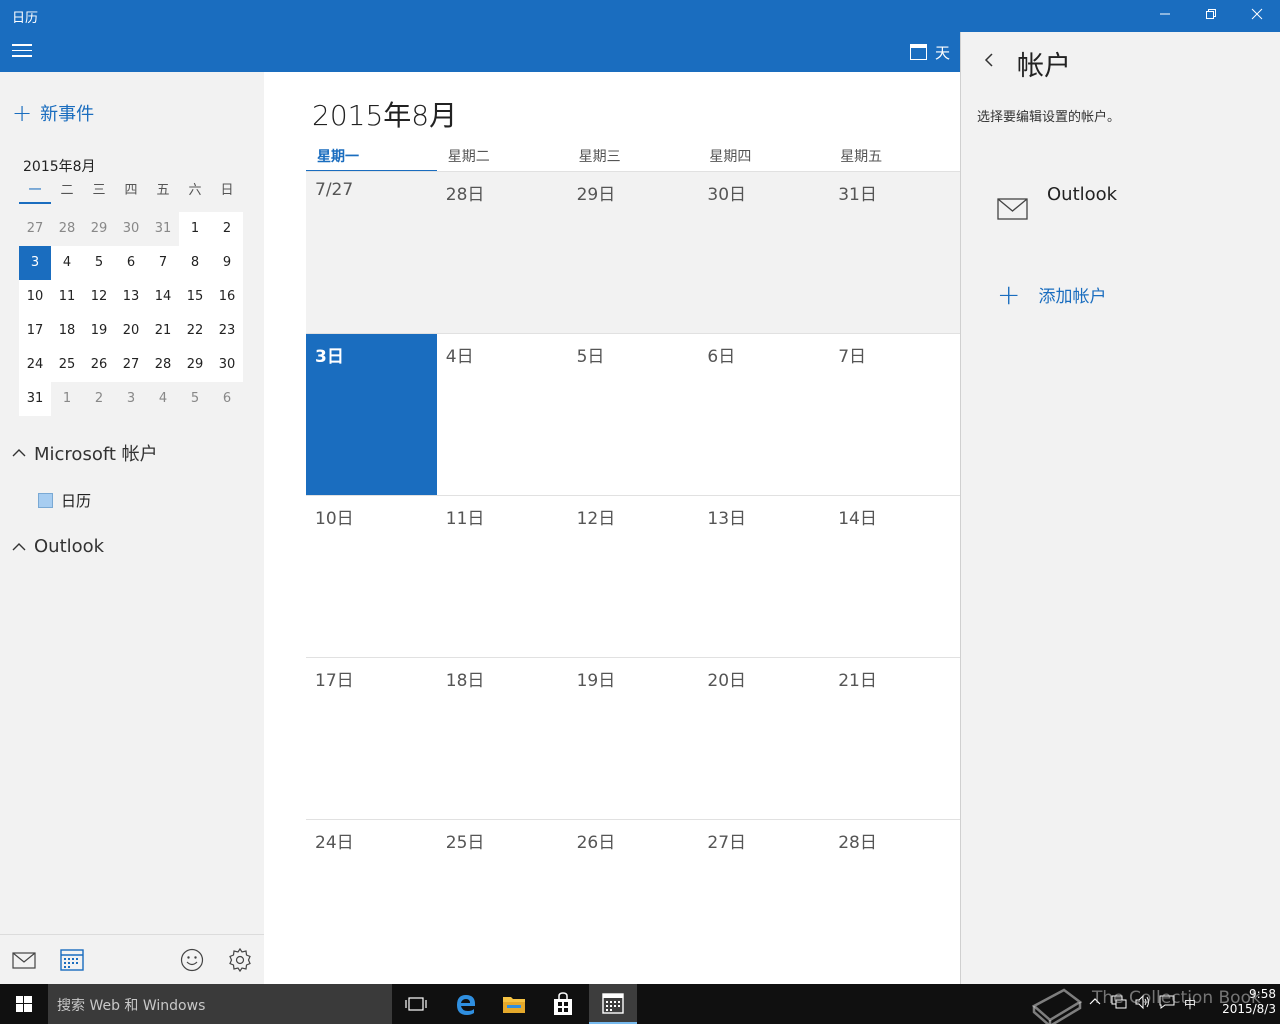  Describe the element at coordinates (1127, 206) in the screenshot. I see `account-outlook: Outlook` at that location.